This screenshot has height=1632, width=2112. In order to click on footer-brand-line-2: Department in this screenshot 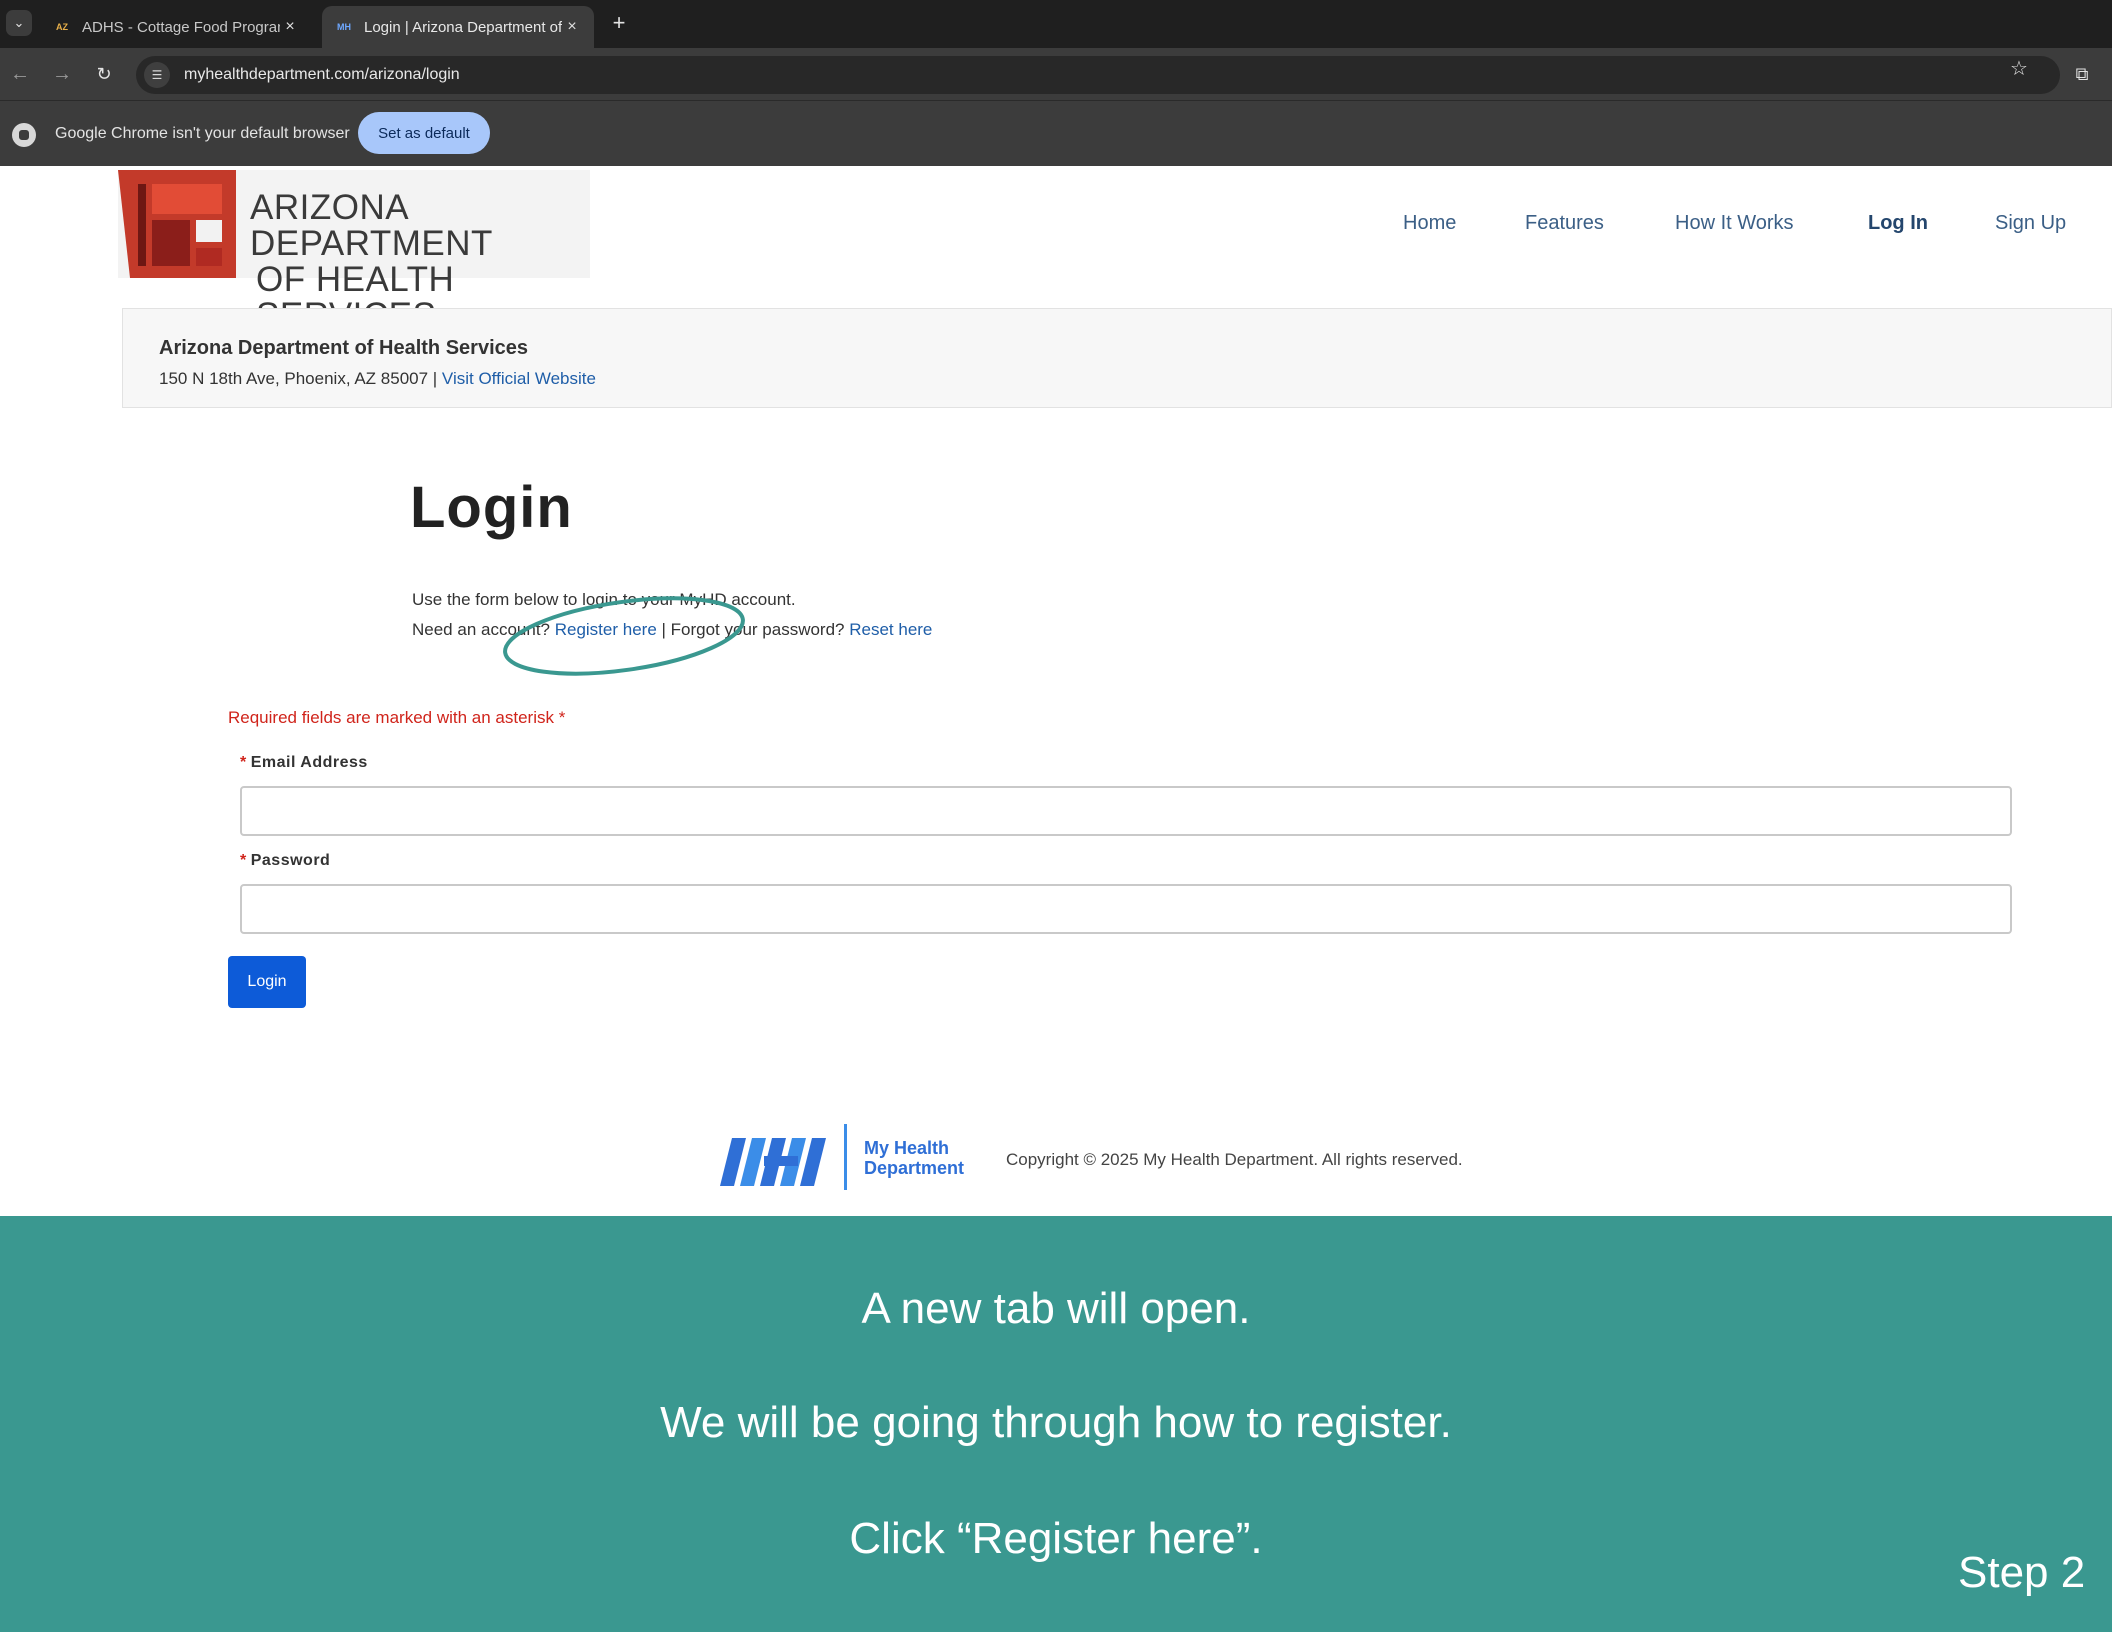, I will do `click(914, 1168)`.